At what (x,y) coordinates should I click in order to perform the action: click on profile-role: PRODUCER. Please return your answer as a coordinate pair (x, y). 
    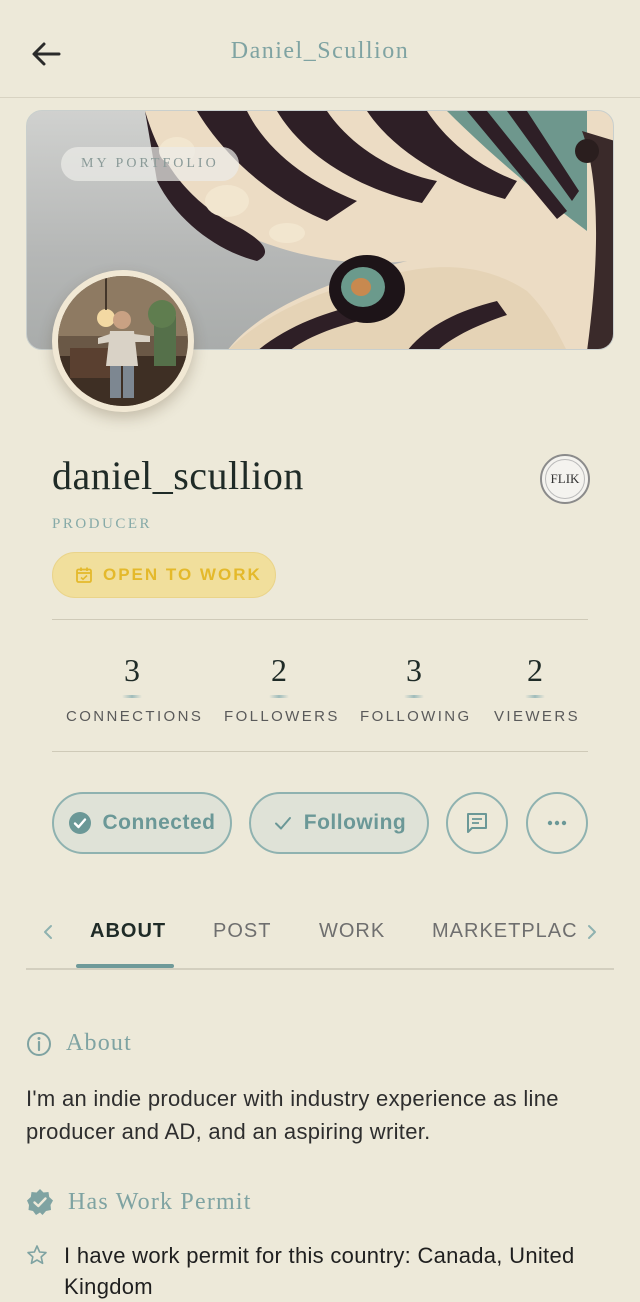
    Looking at the image, I should click on (102, 524).